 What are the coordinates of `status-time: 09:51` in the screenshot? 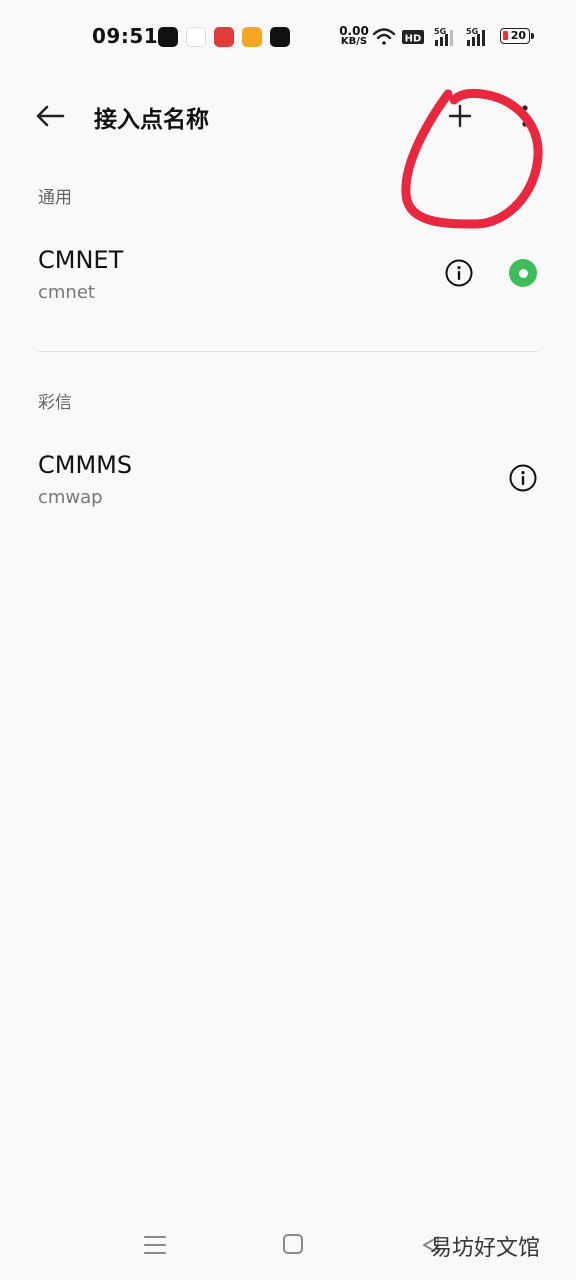 It's located at (125, 36).